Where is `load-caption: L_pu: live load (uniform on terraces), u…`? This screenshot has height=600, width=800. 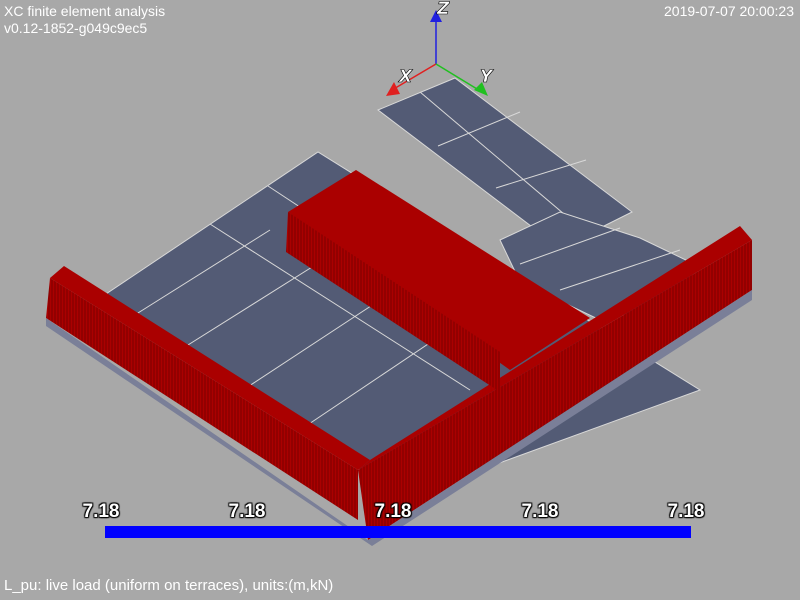
load-caption: L_pu: live load (uniform on terraces), u… is located at coordinates (169, 585).